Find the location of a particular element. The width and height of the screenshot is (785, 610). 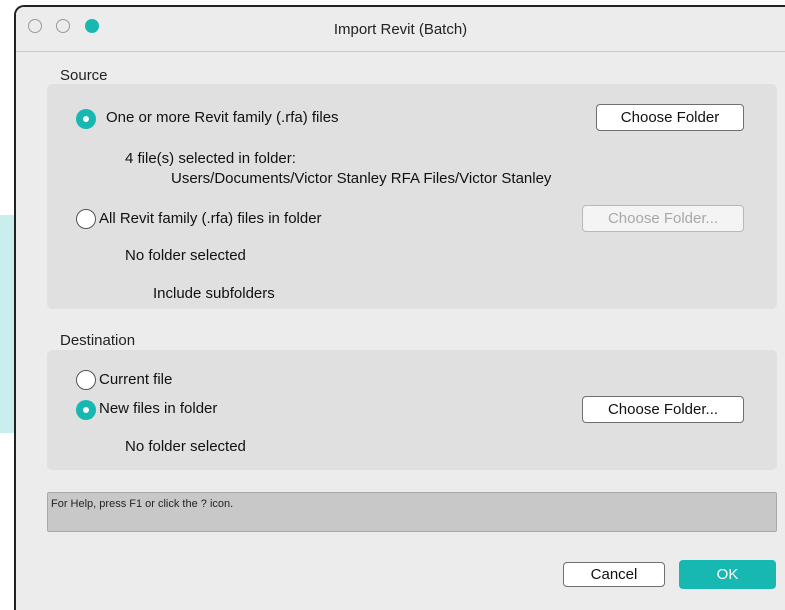

window-title: Import Revit (Batch) is located at coordinates (400, 29).